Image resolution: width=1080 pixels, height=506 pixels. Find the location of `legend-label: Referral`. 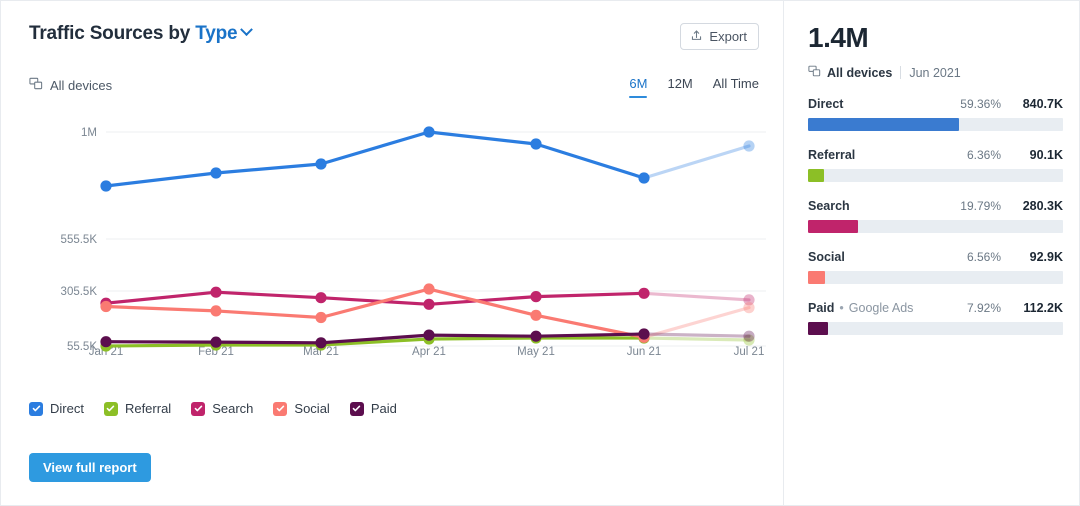

legend-label: Referral is located at coordinates (148, 408).